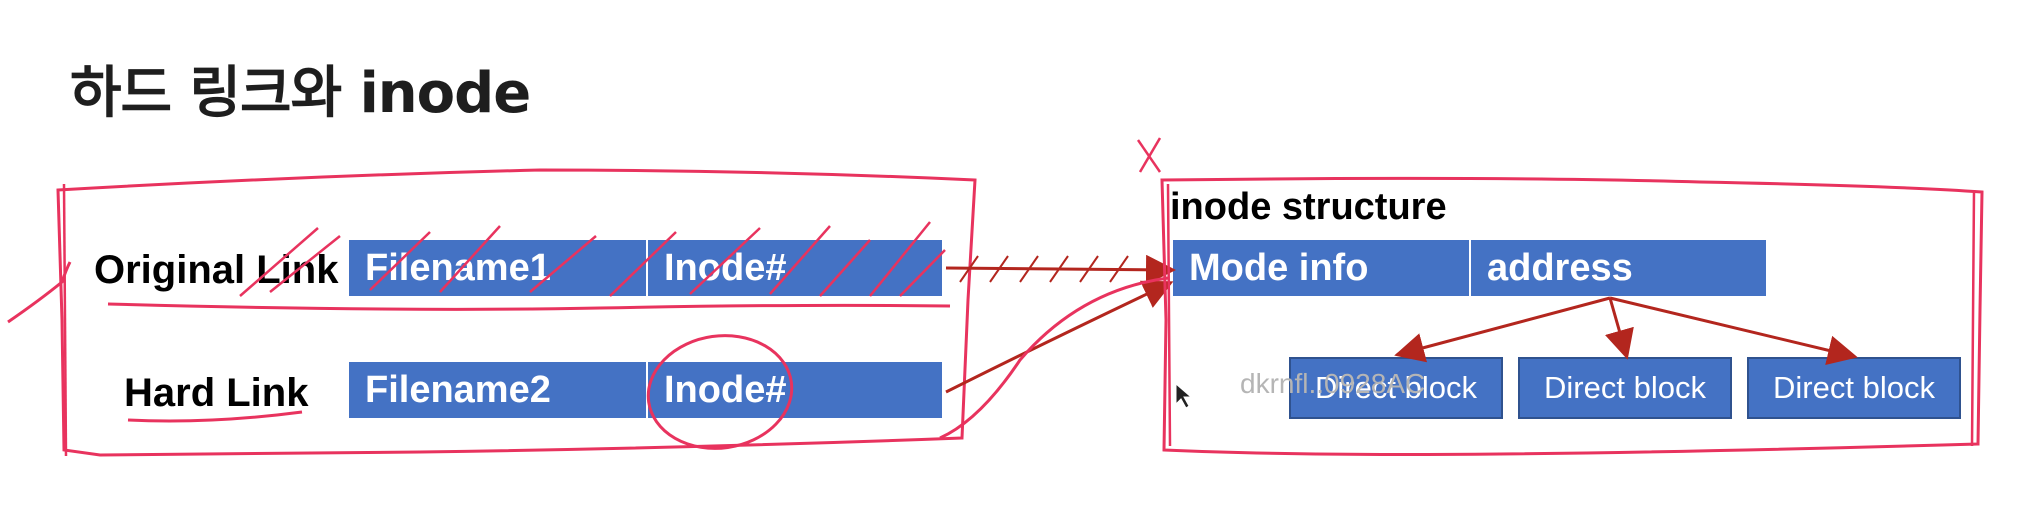  Describe the element at coordinates (1184, 395) in the screenshot. I see `mouse-cursor-icon` at that location.